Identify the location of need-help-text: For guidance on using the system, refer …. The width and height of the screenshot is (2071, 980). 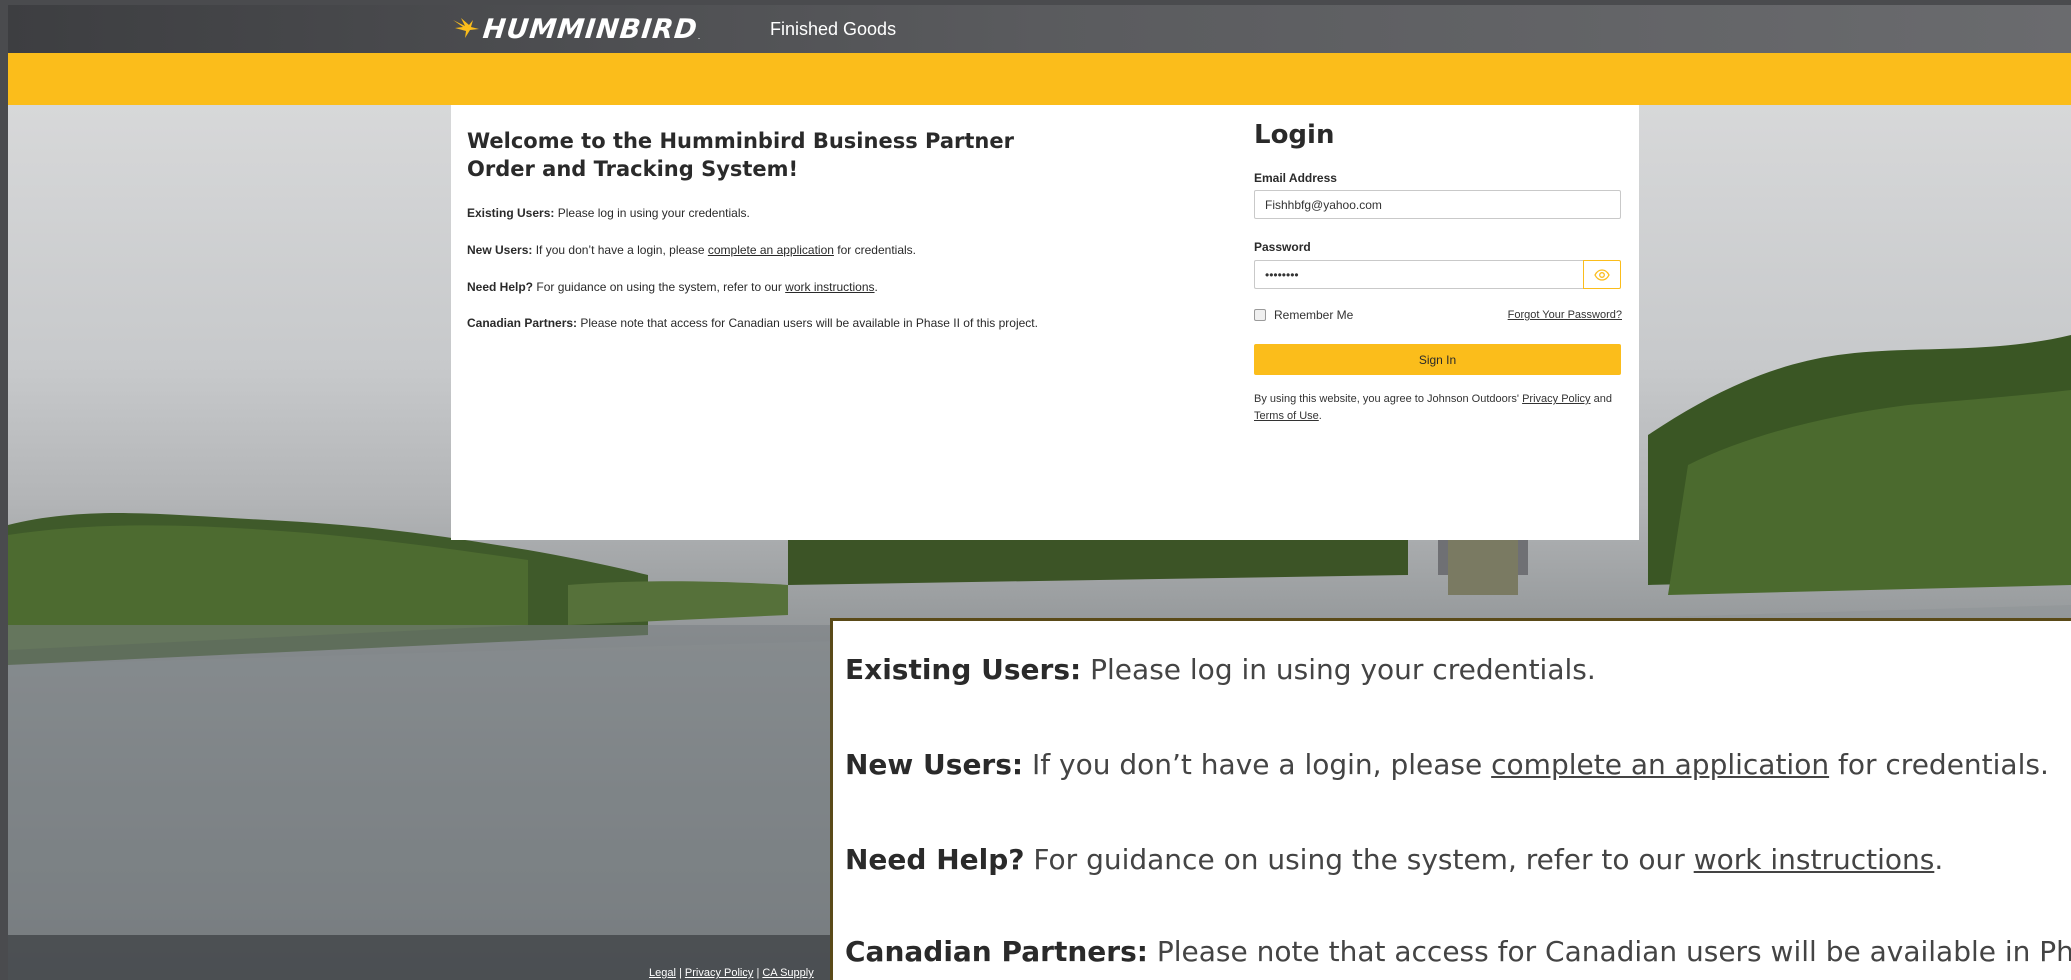
(659, 287).